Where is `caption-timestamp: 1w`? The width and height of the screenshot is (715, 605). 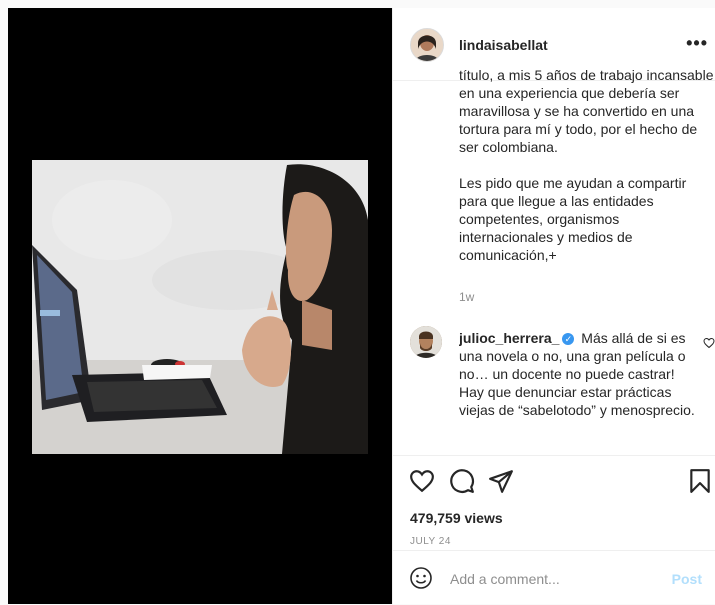 caption-timestamp: 1w is located at coordinates (466, 297).